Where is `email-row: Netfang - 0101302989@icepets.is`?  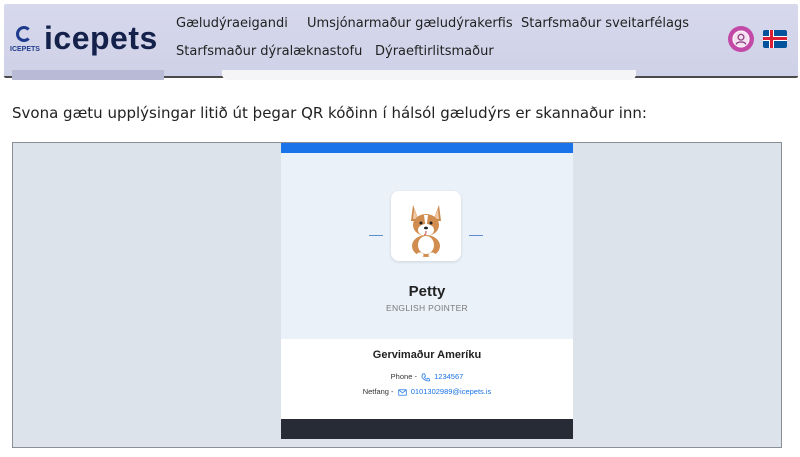
email-row: Netfang - 0101302989@icepets.is is located at coordinates (427, 392).